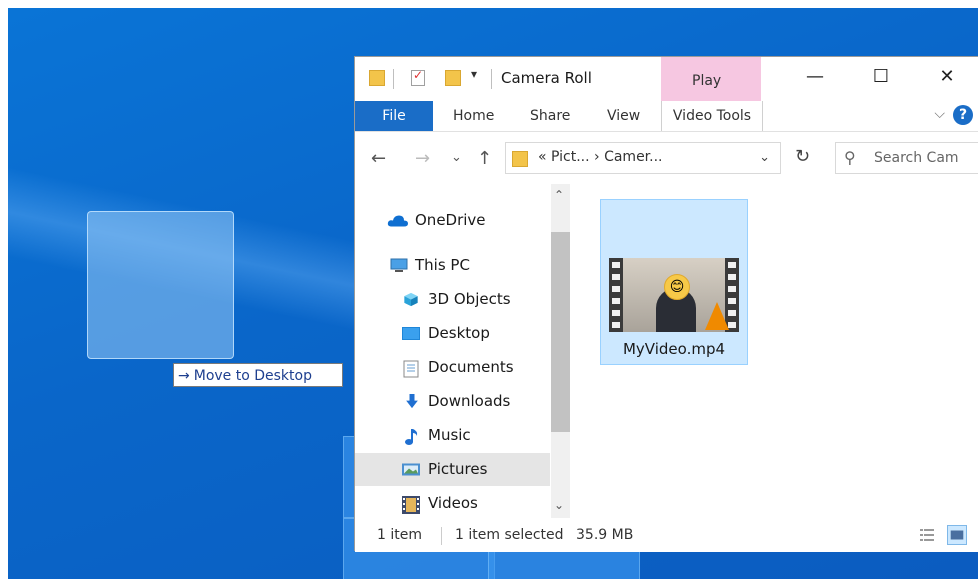 This screenshot has height=579, width=978. What do you see at coordinates (411, 299) in the screenshot?
I see `cube-icon` at bounding box center [411, 299].